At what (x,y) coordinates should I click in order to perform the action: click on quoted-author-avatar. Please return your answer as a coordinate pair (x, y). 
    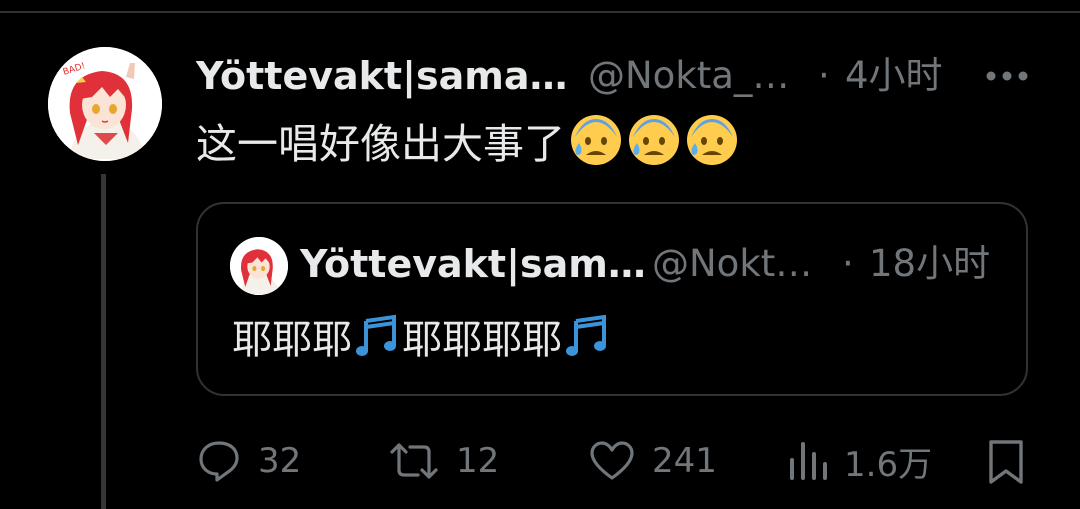
    Looking at the image, I should click on (259, 266).